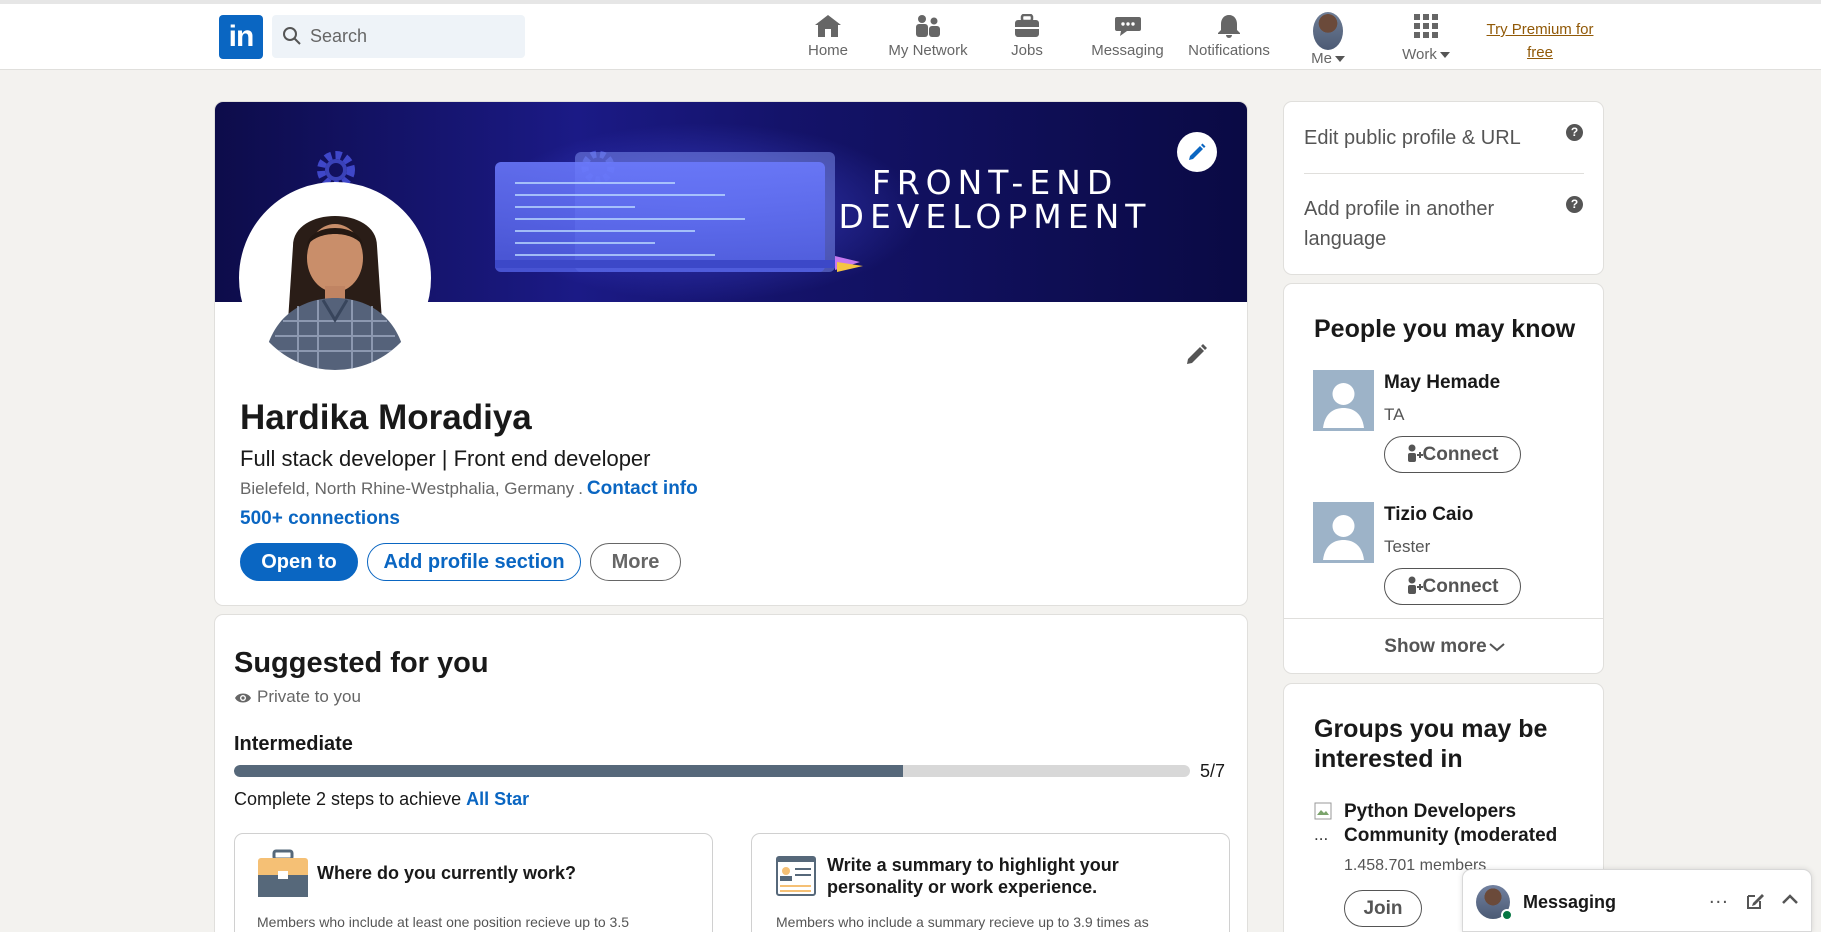 The height and width of the screenshot is (932, 1825). Describe the element at coordinates (1428, 515) in the screenshot. I see `person-name: Tizio Caio` at that location.